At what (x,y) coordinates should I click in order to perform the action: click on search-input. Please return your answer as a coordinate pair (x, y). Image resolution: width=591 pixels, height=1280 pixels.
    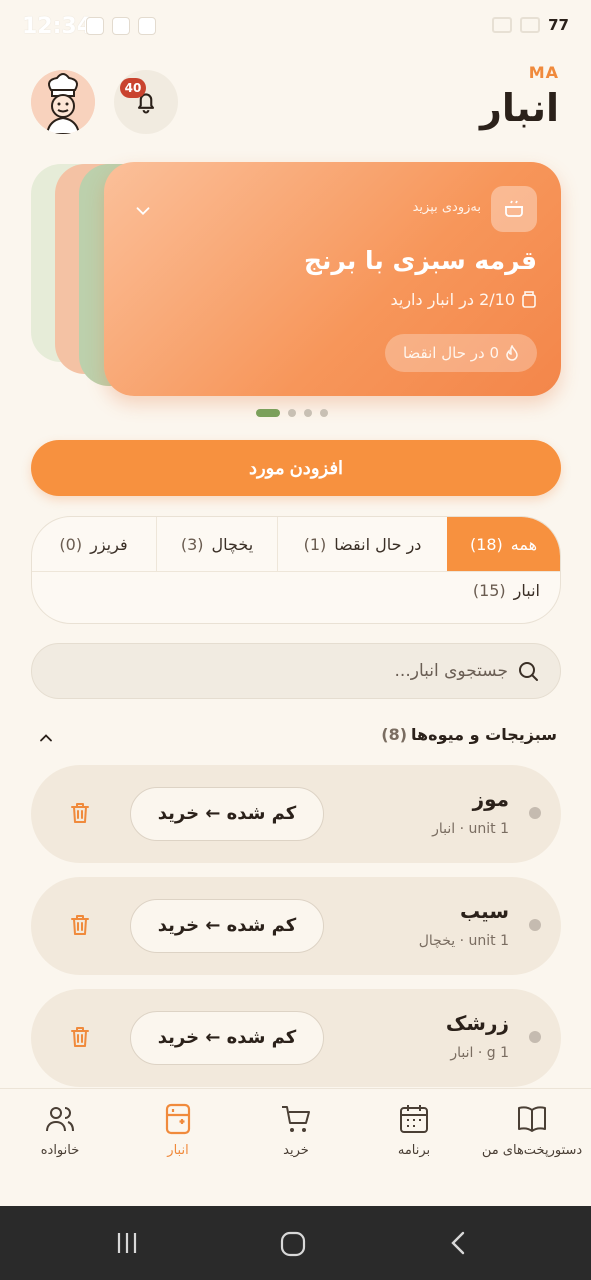
    Looking at the image, I should click on (288, 670).